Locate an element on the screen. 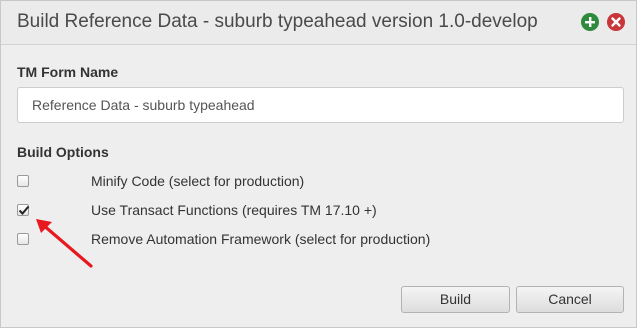 Image resolution: width=637 pixels, height=328 pixels. close-circle-icon is located at coordinates (616, 22).